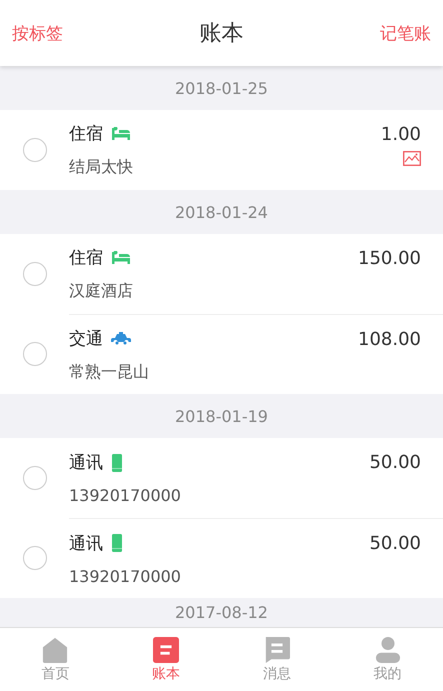 The image size is (443, 691). Describe the element at coordinates (166, 649) in the screenshot. I see `ledger-icon` at that location.